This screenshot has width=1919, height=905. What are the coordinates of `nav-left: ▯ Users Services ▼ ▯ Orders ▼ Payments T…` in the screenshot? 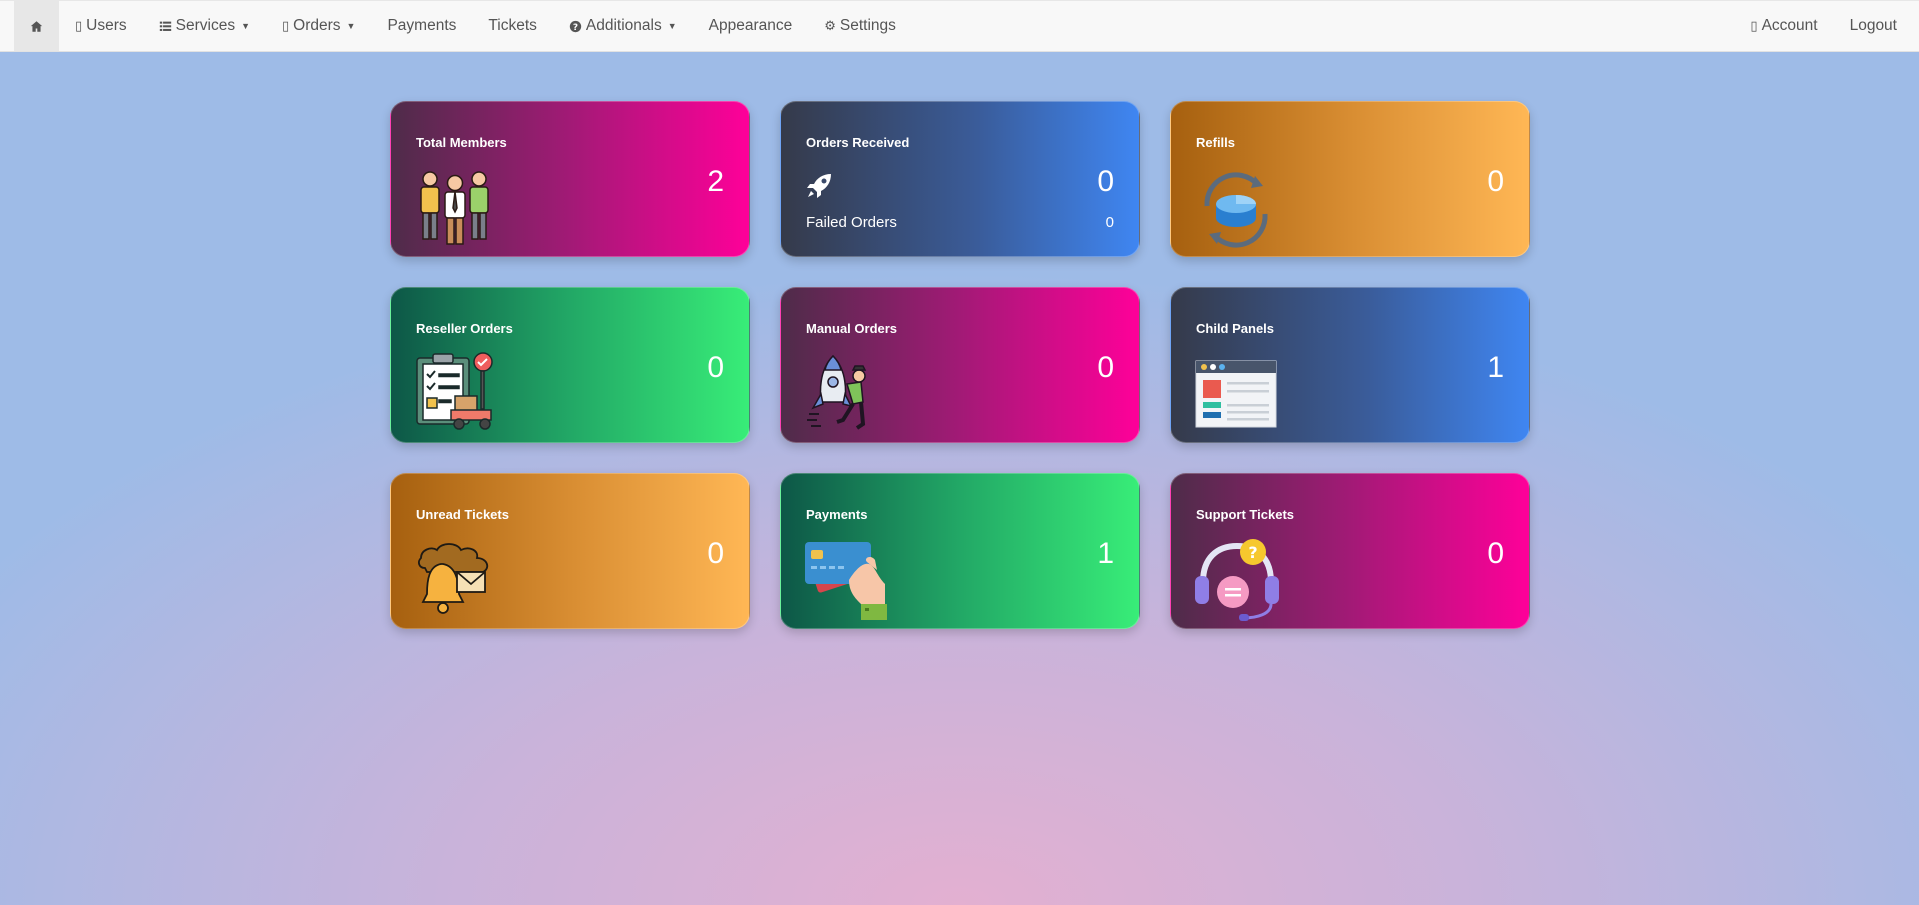 It's located at (456, 26).